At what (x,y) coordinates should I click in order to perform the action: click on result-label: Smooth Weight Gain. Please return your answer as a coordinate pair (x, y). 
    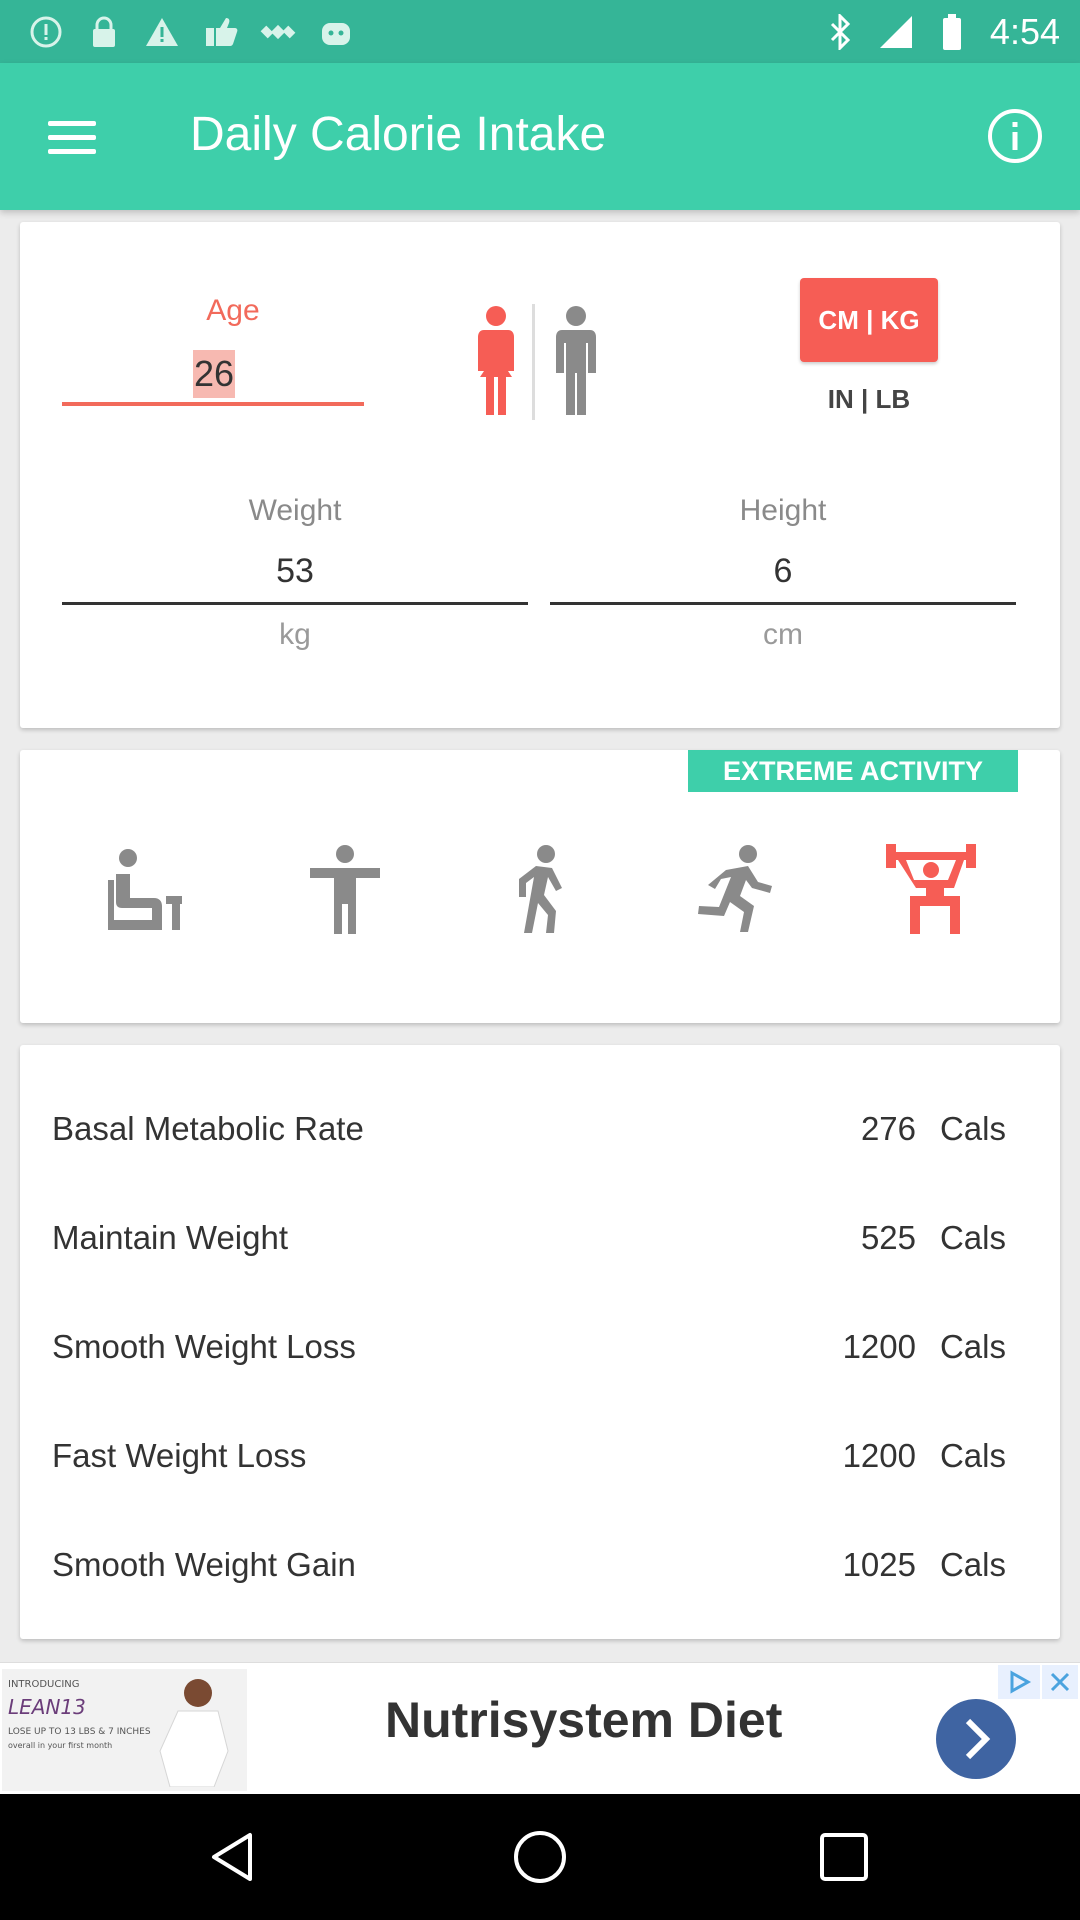
    Looking at the image, I should click on (204, 1564).